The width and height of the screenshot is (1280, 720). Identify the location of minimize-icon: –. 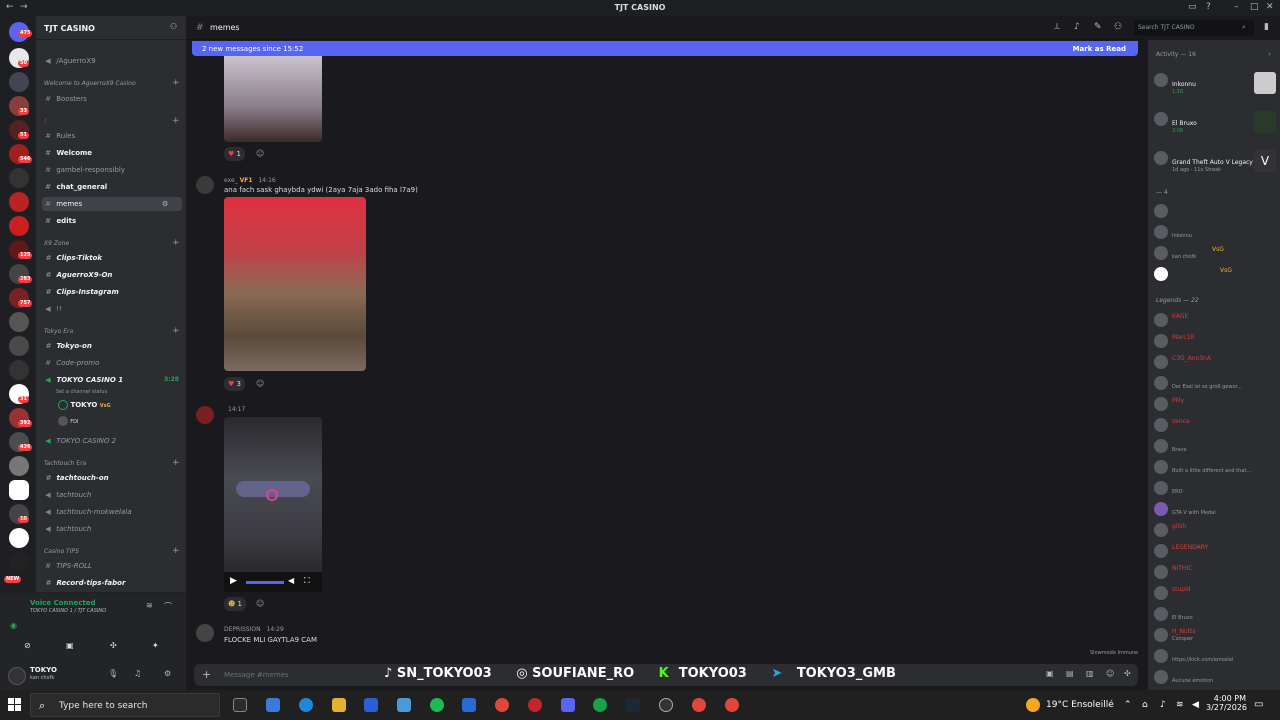
(1236, 7).